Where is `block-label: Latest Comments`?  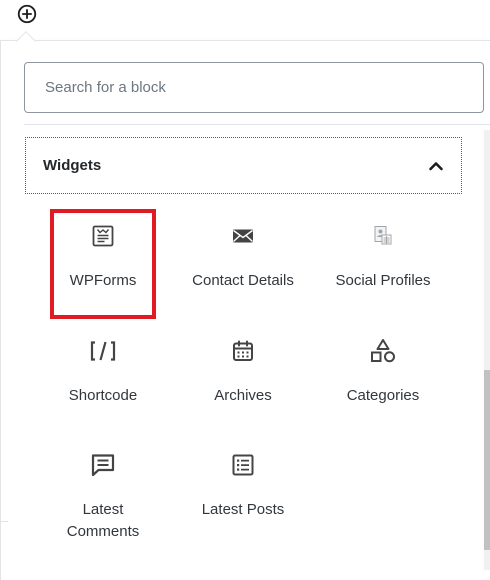
block-label: Latest Comments is located at coordinates (103, 520).